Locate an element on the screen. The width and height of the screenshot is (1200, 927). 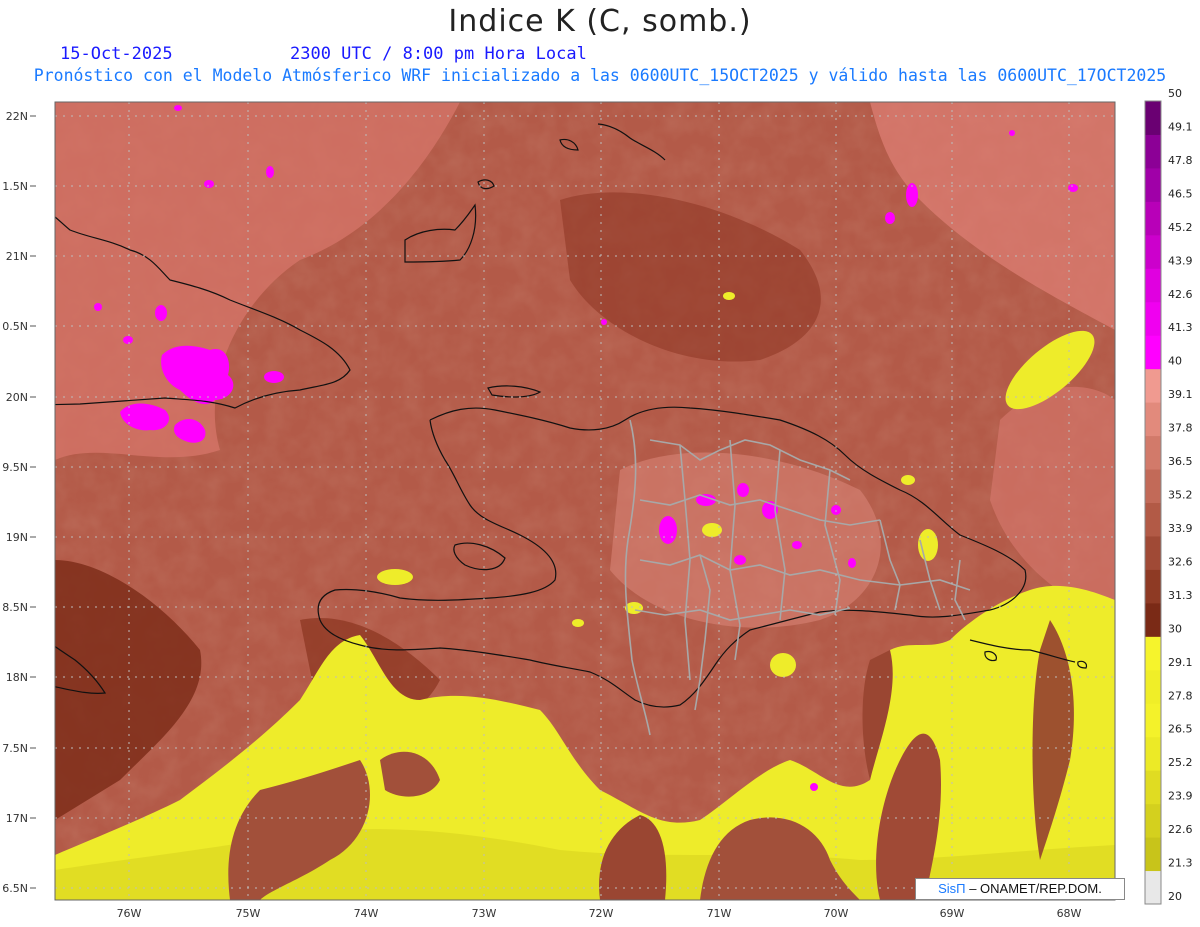
lon-label: 75W is located at coordinates (248, 913).